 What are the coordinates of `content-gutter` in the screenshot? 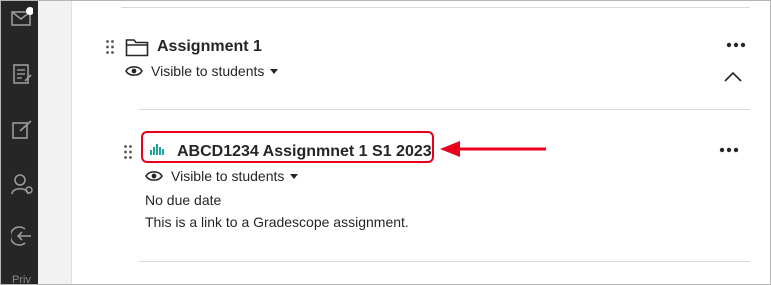 It's located at (55, 142).